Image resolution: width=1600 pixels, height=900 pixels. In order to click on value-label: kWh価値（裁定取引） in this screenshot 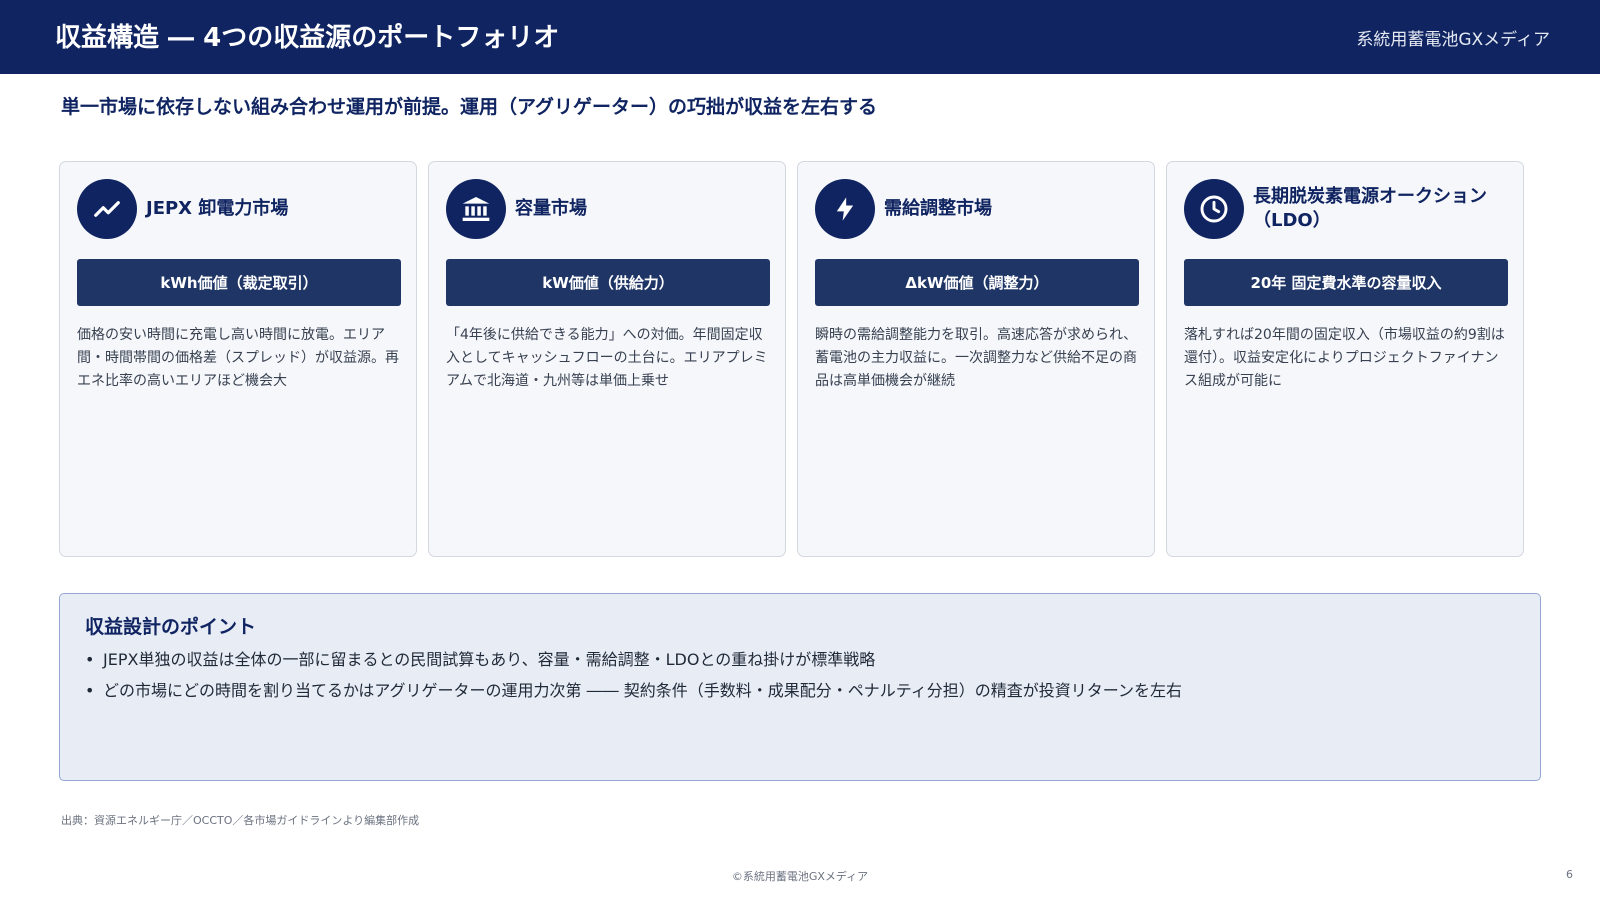, I will do `click(239, 282)`.